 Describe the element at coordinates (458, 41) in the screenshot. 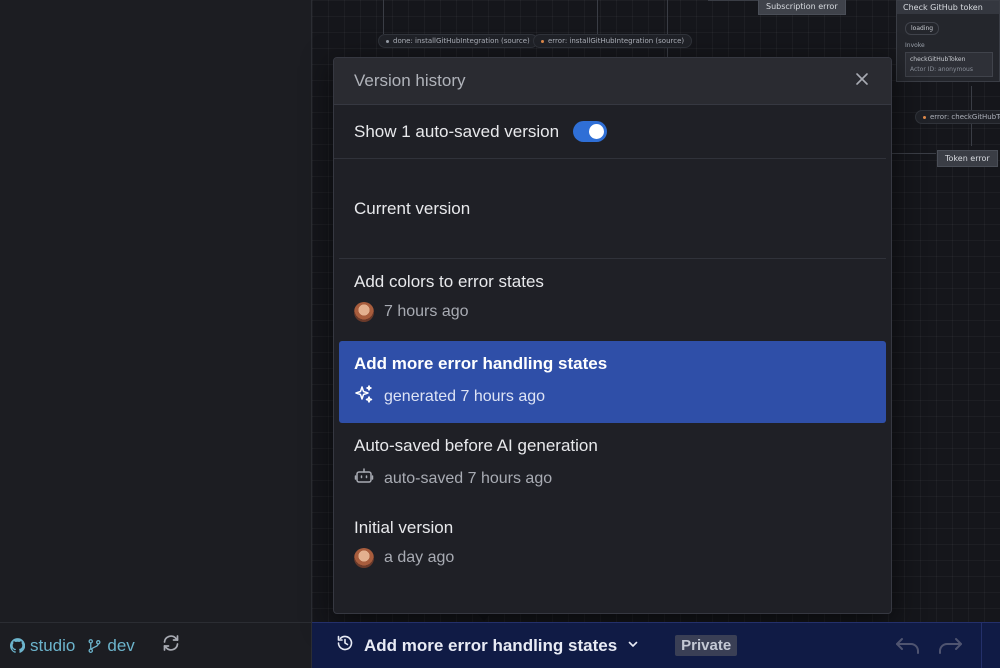

I see `transition-chip: done: installGitHubIntegration (source)` at that location.